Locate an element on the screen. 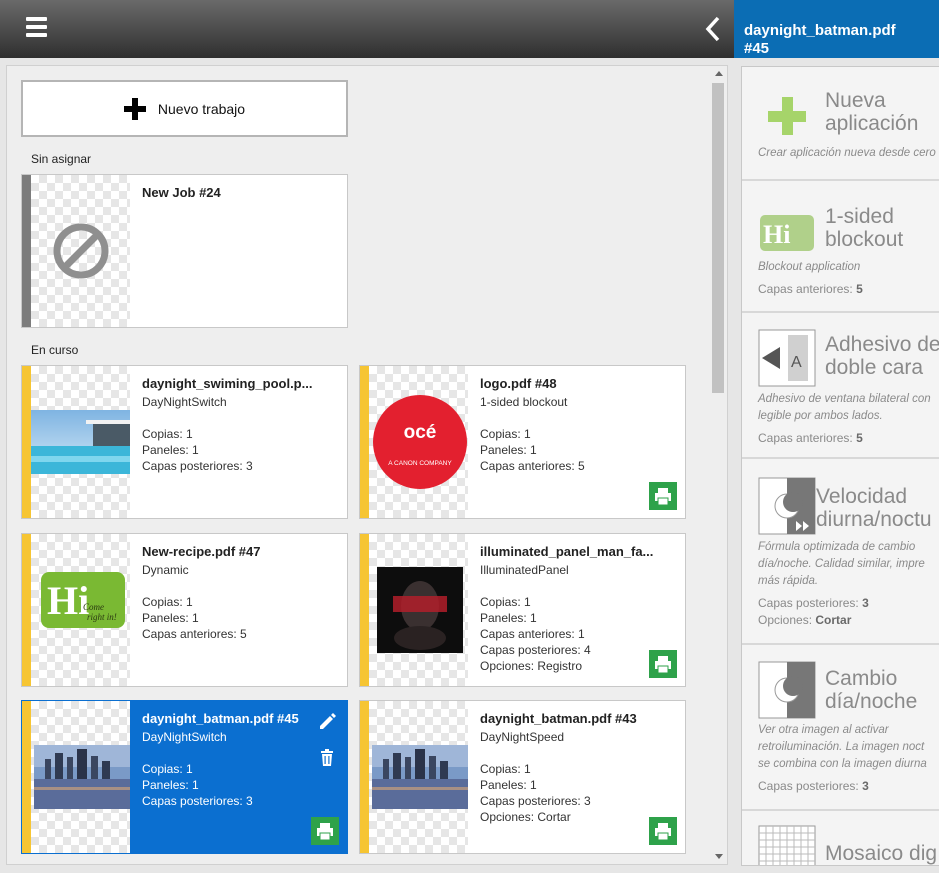 The image size is (939, 873). job-thumbnail: océ A CANON COMPANY is located at coordinates (418, 442).